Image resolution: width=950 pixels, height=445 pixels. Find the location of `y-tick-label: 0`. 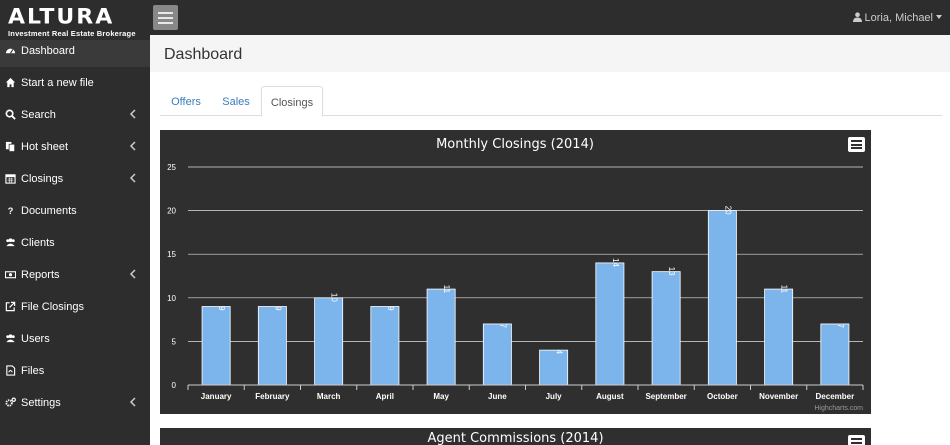

y-tick-label: 0 is located at coordinates (174, 385).